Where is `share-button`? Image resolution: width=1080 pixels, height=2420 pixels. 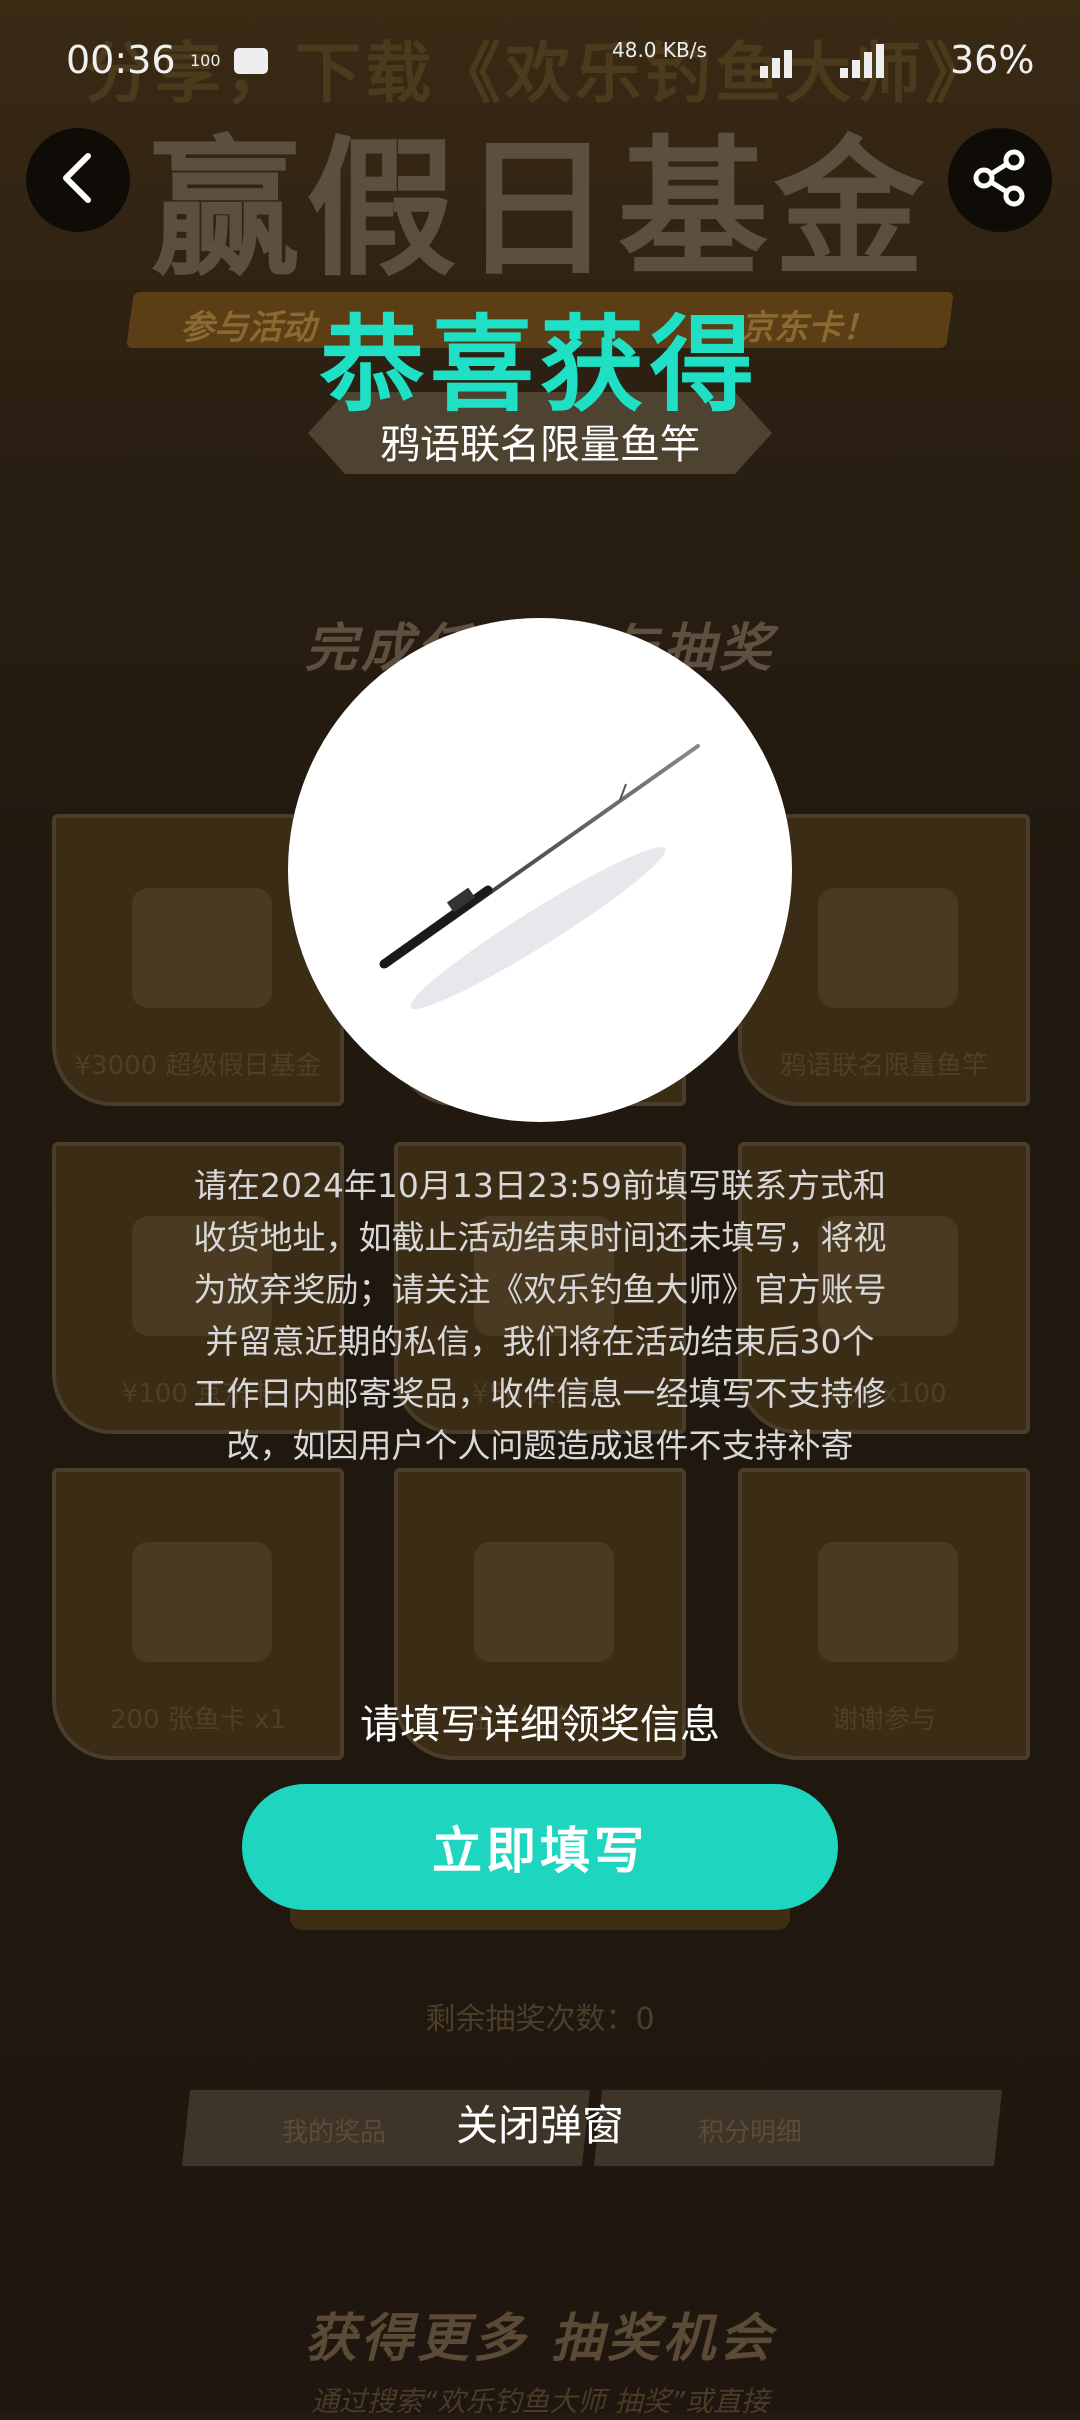
share-button is located at coordinates (1000, 180).